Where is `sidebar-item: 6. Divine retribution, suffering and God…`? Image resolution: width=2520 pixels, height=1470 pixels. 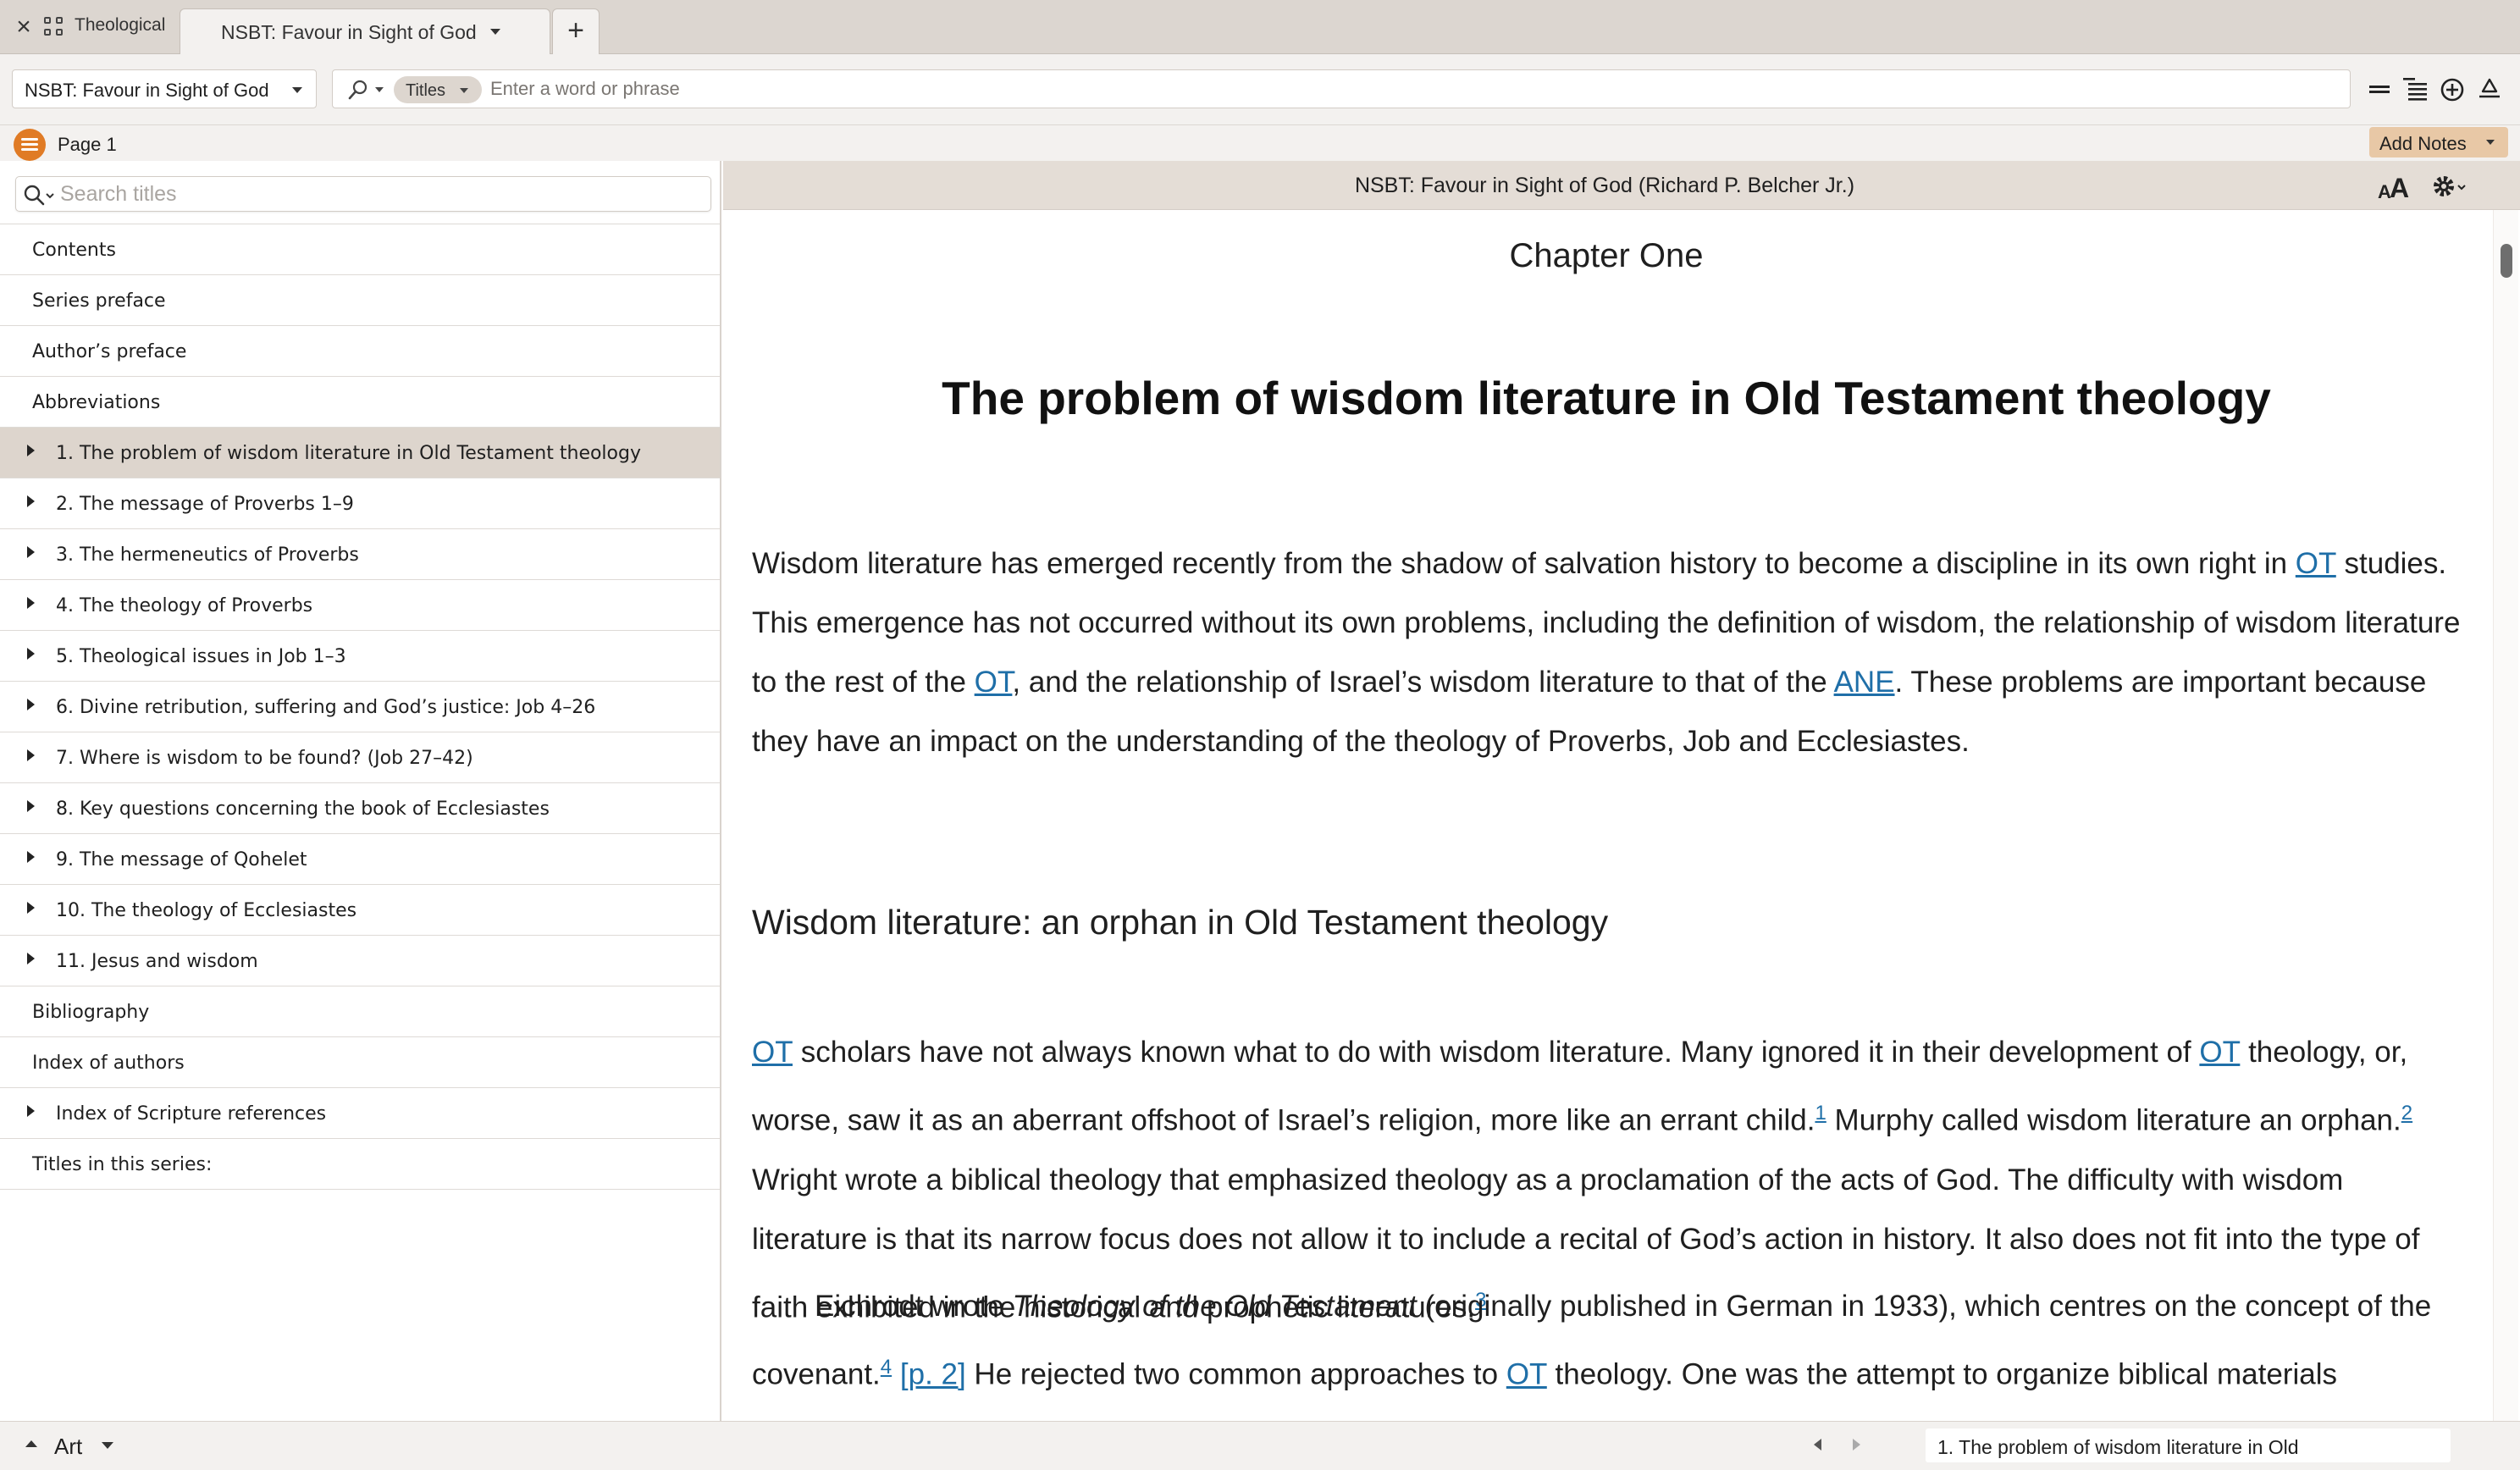 sidebar-item: 6. Divine retribution, suffering and God… is located at coordinates (360, 707).